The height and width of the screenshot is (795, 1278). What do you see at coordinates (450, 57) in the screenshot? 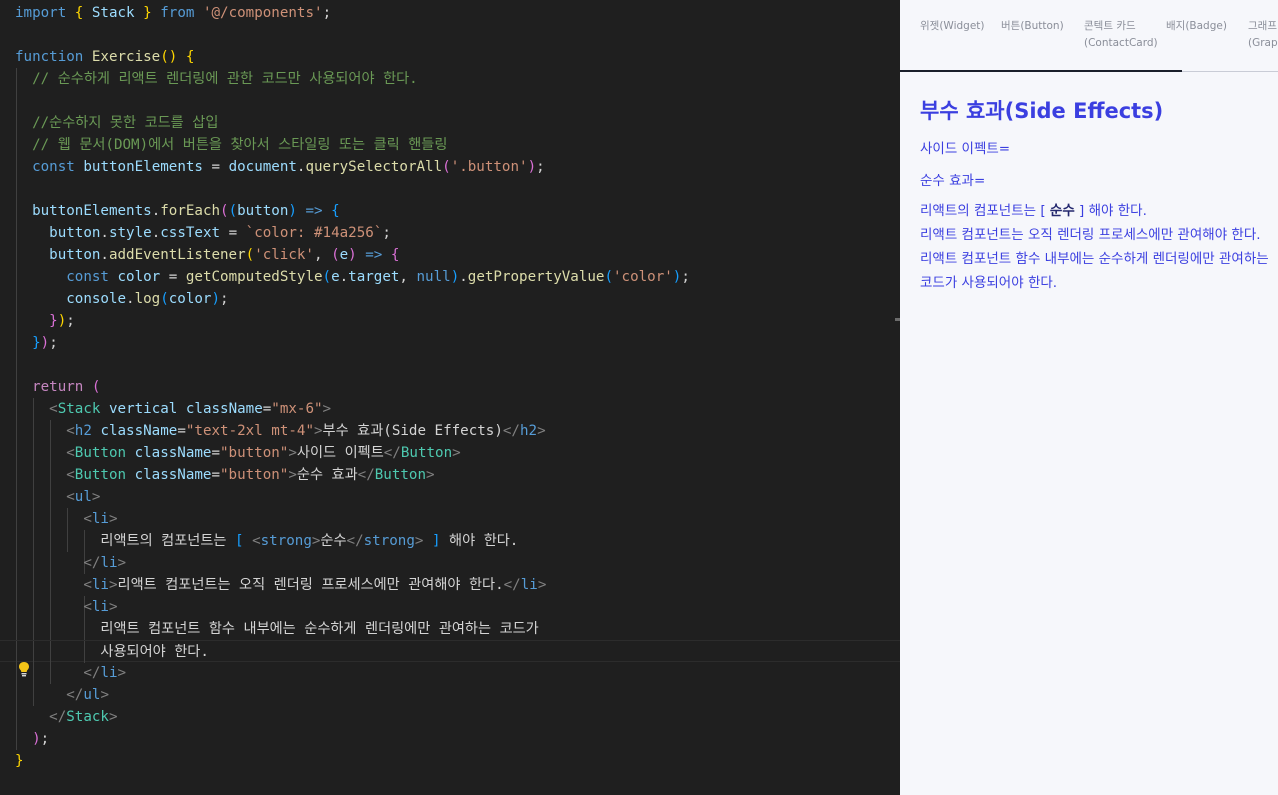
I see `code-line: function Exercise() {` at bounding box center [450, 57].